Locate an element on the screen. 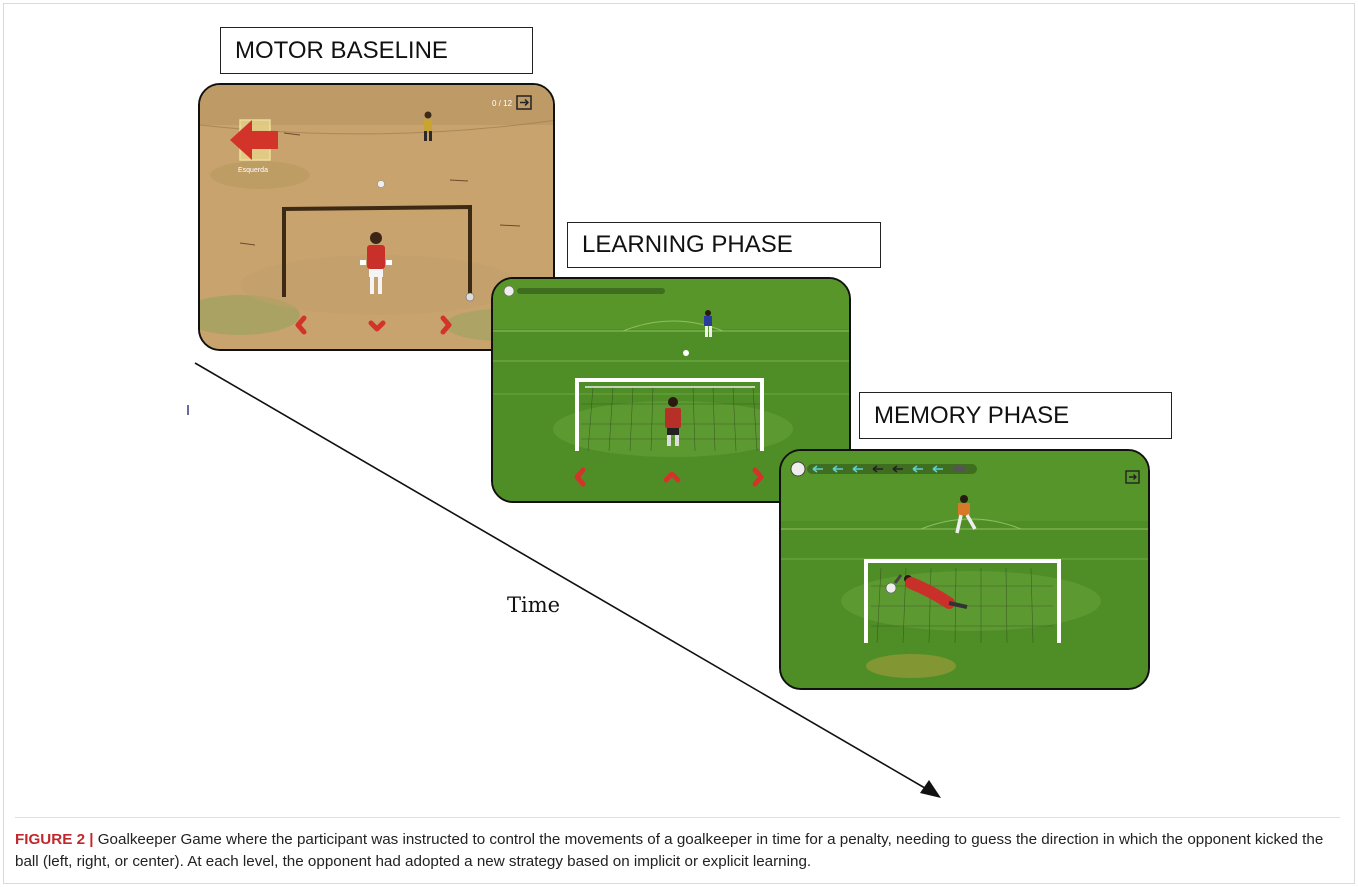 The image size is (1358, 887). arrow-label: Esquerda is located at coordinates (253, 170).